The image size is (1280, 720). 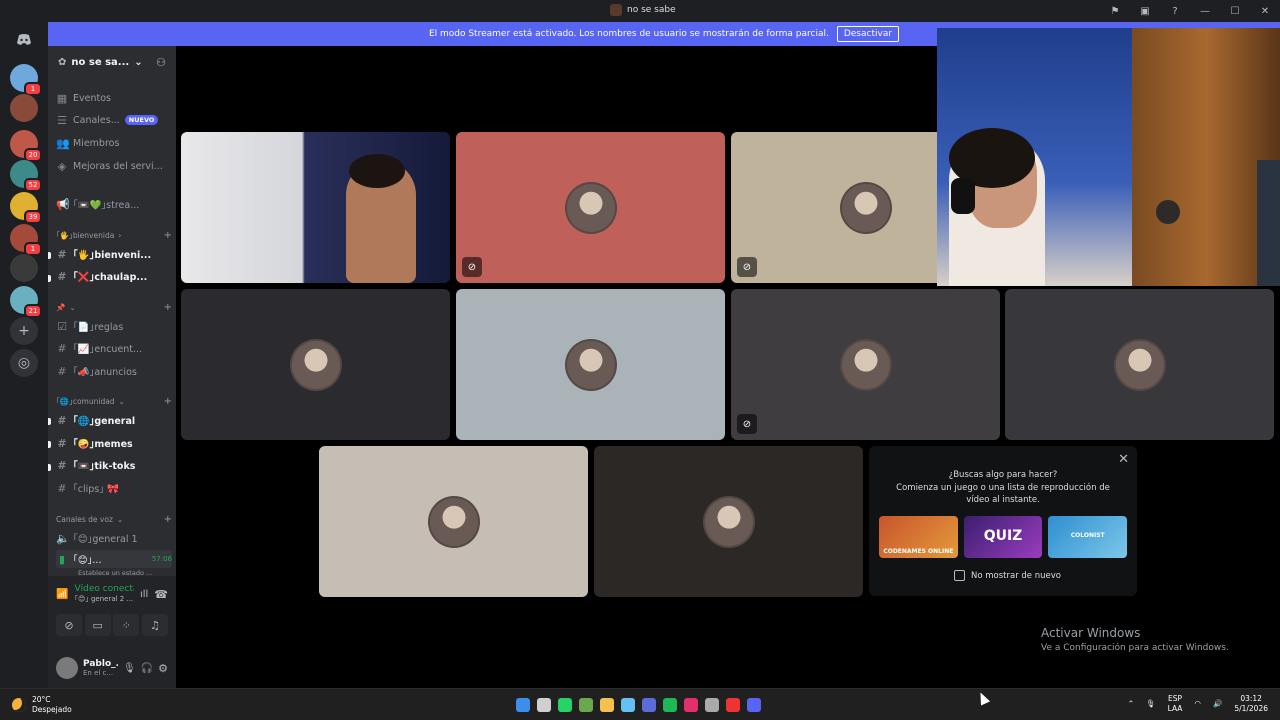 What do you see at coordinates (24, 331) in the screenshot?
I see `add-server-icon: +` at bounding box center [24, 331].